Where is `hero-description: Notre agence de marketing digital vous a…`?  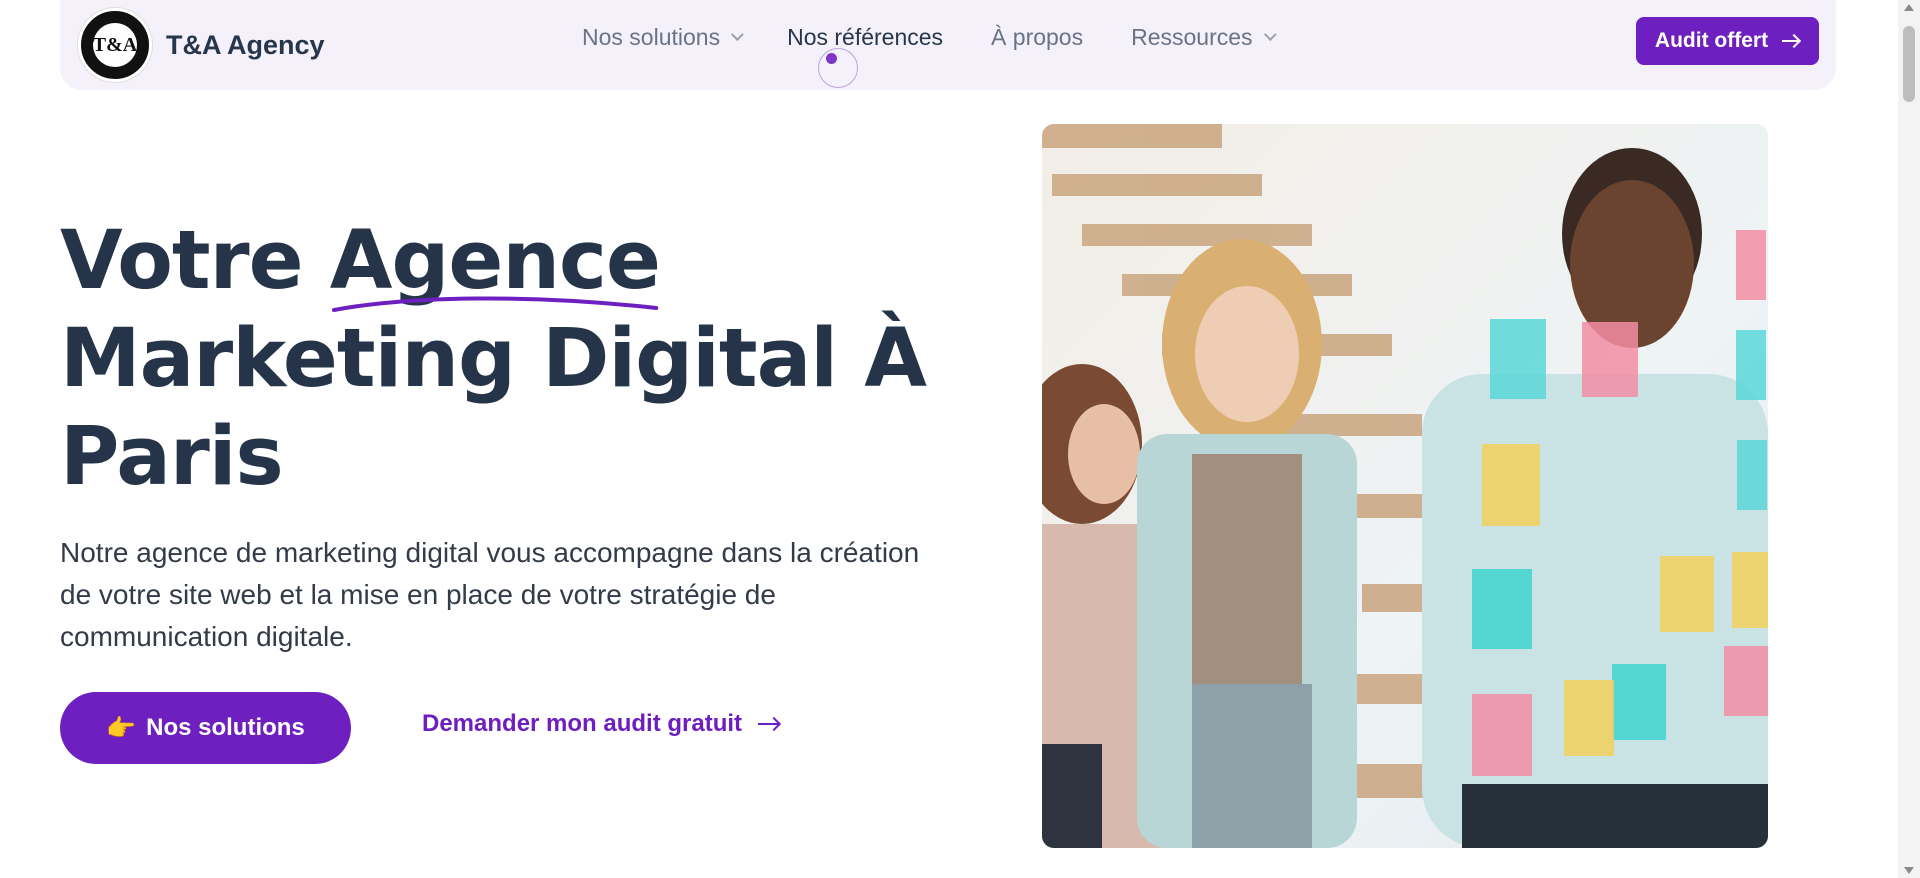 hero-description: Notre agence de marketing digital vous a… is located at coordinates (490, 594).